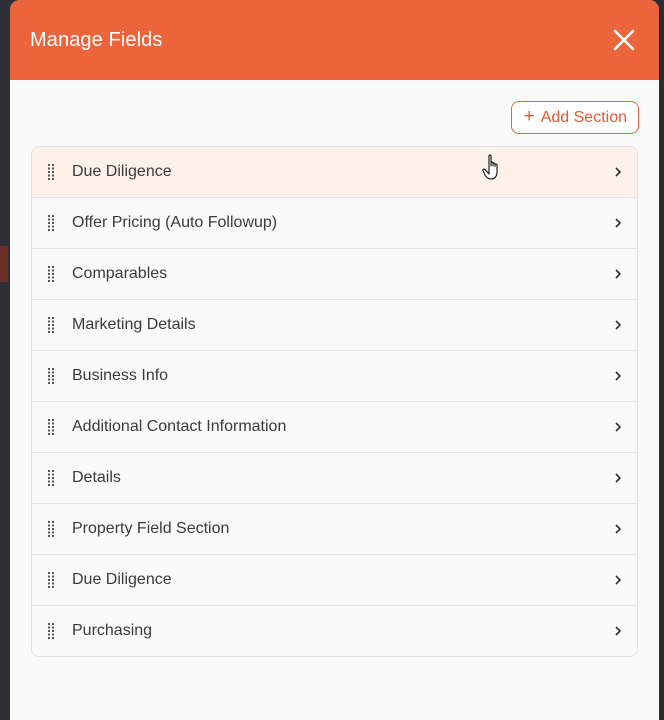 This screenshot has height=720, width=664. Describe the element at coordinates (120, 273) in the screenshot. I see `section-label: Comparables` at that location.